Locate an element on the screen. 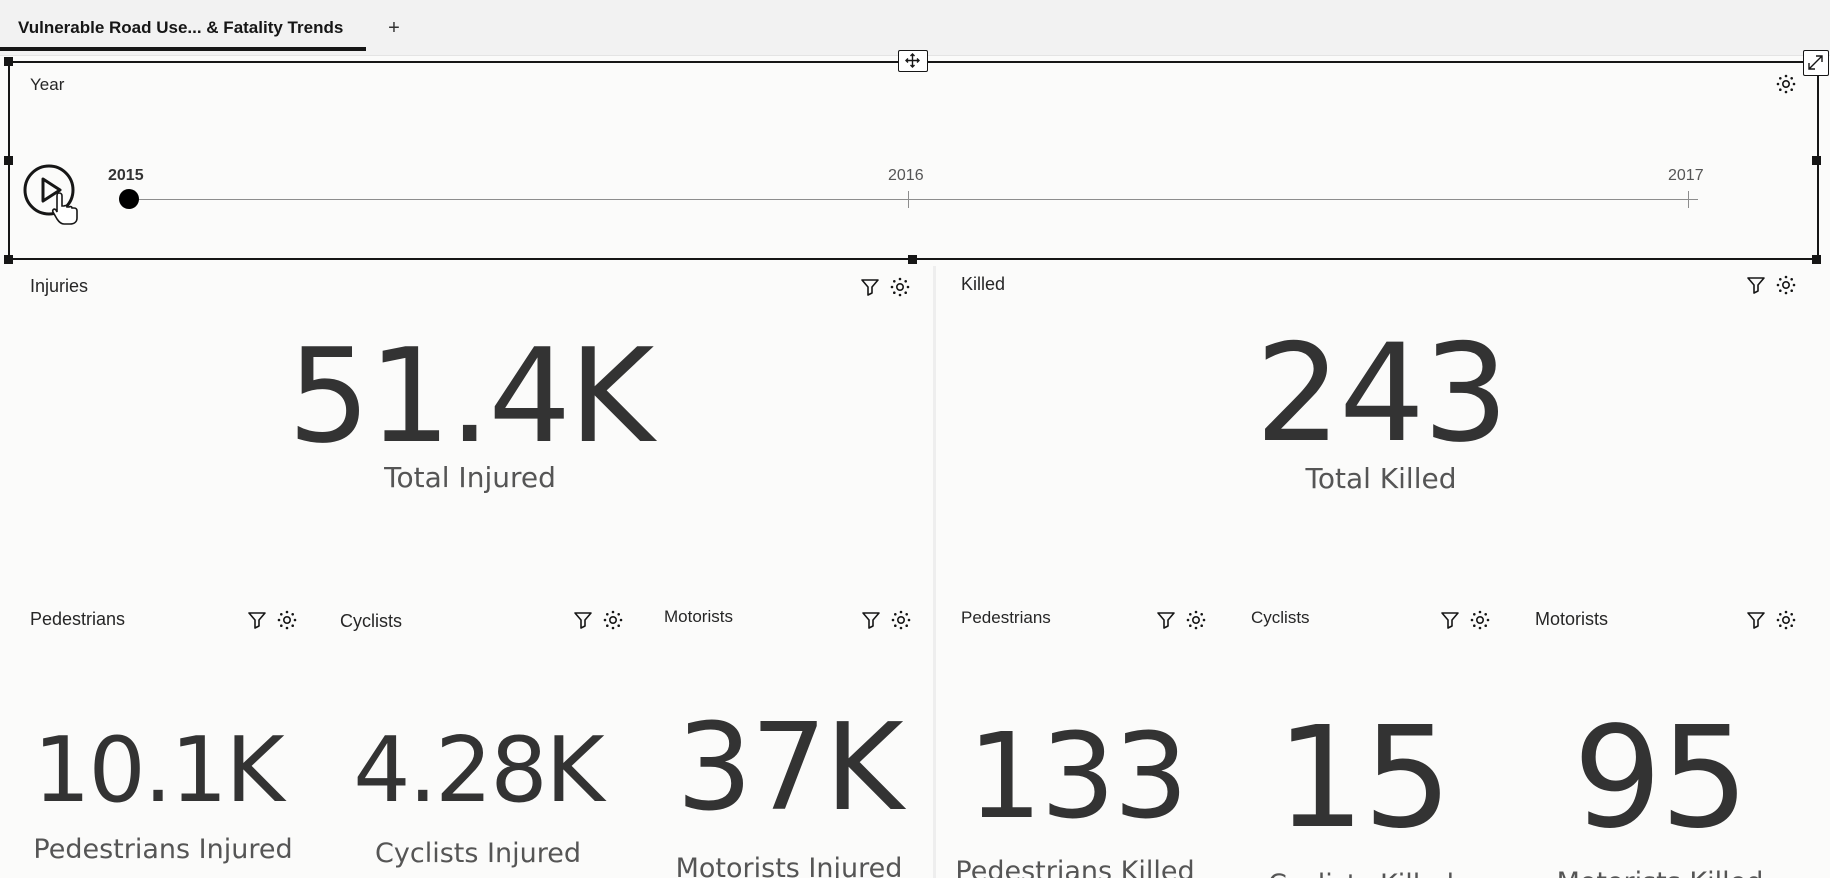  timeline-slider-handle is located at coordinates (129, 199).